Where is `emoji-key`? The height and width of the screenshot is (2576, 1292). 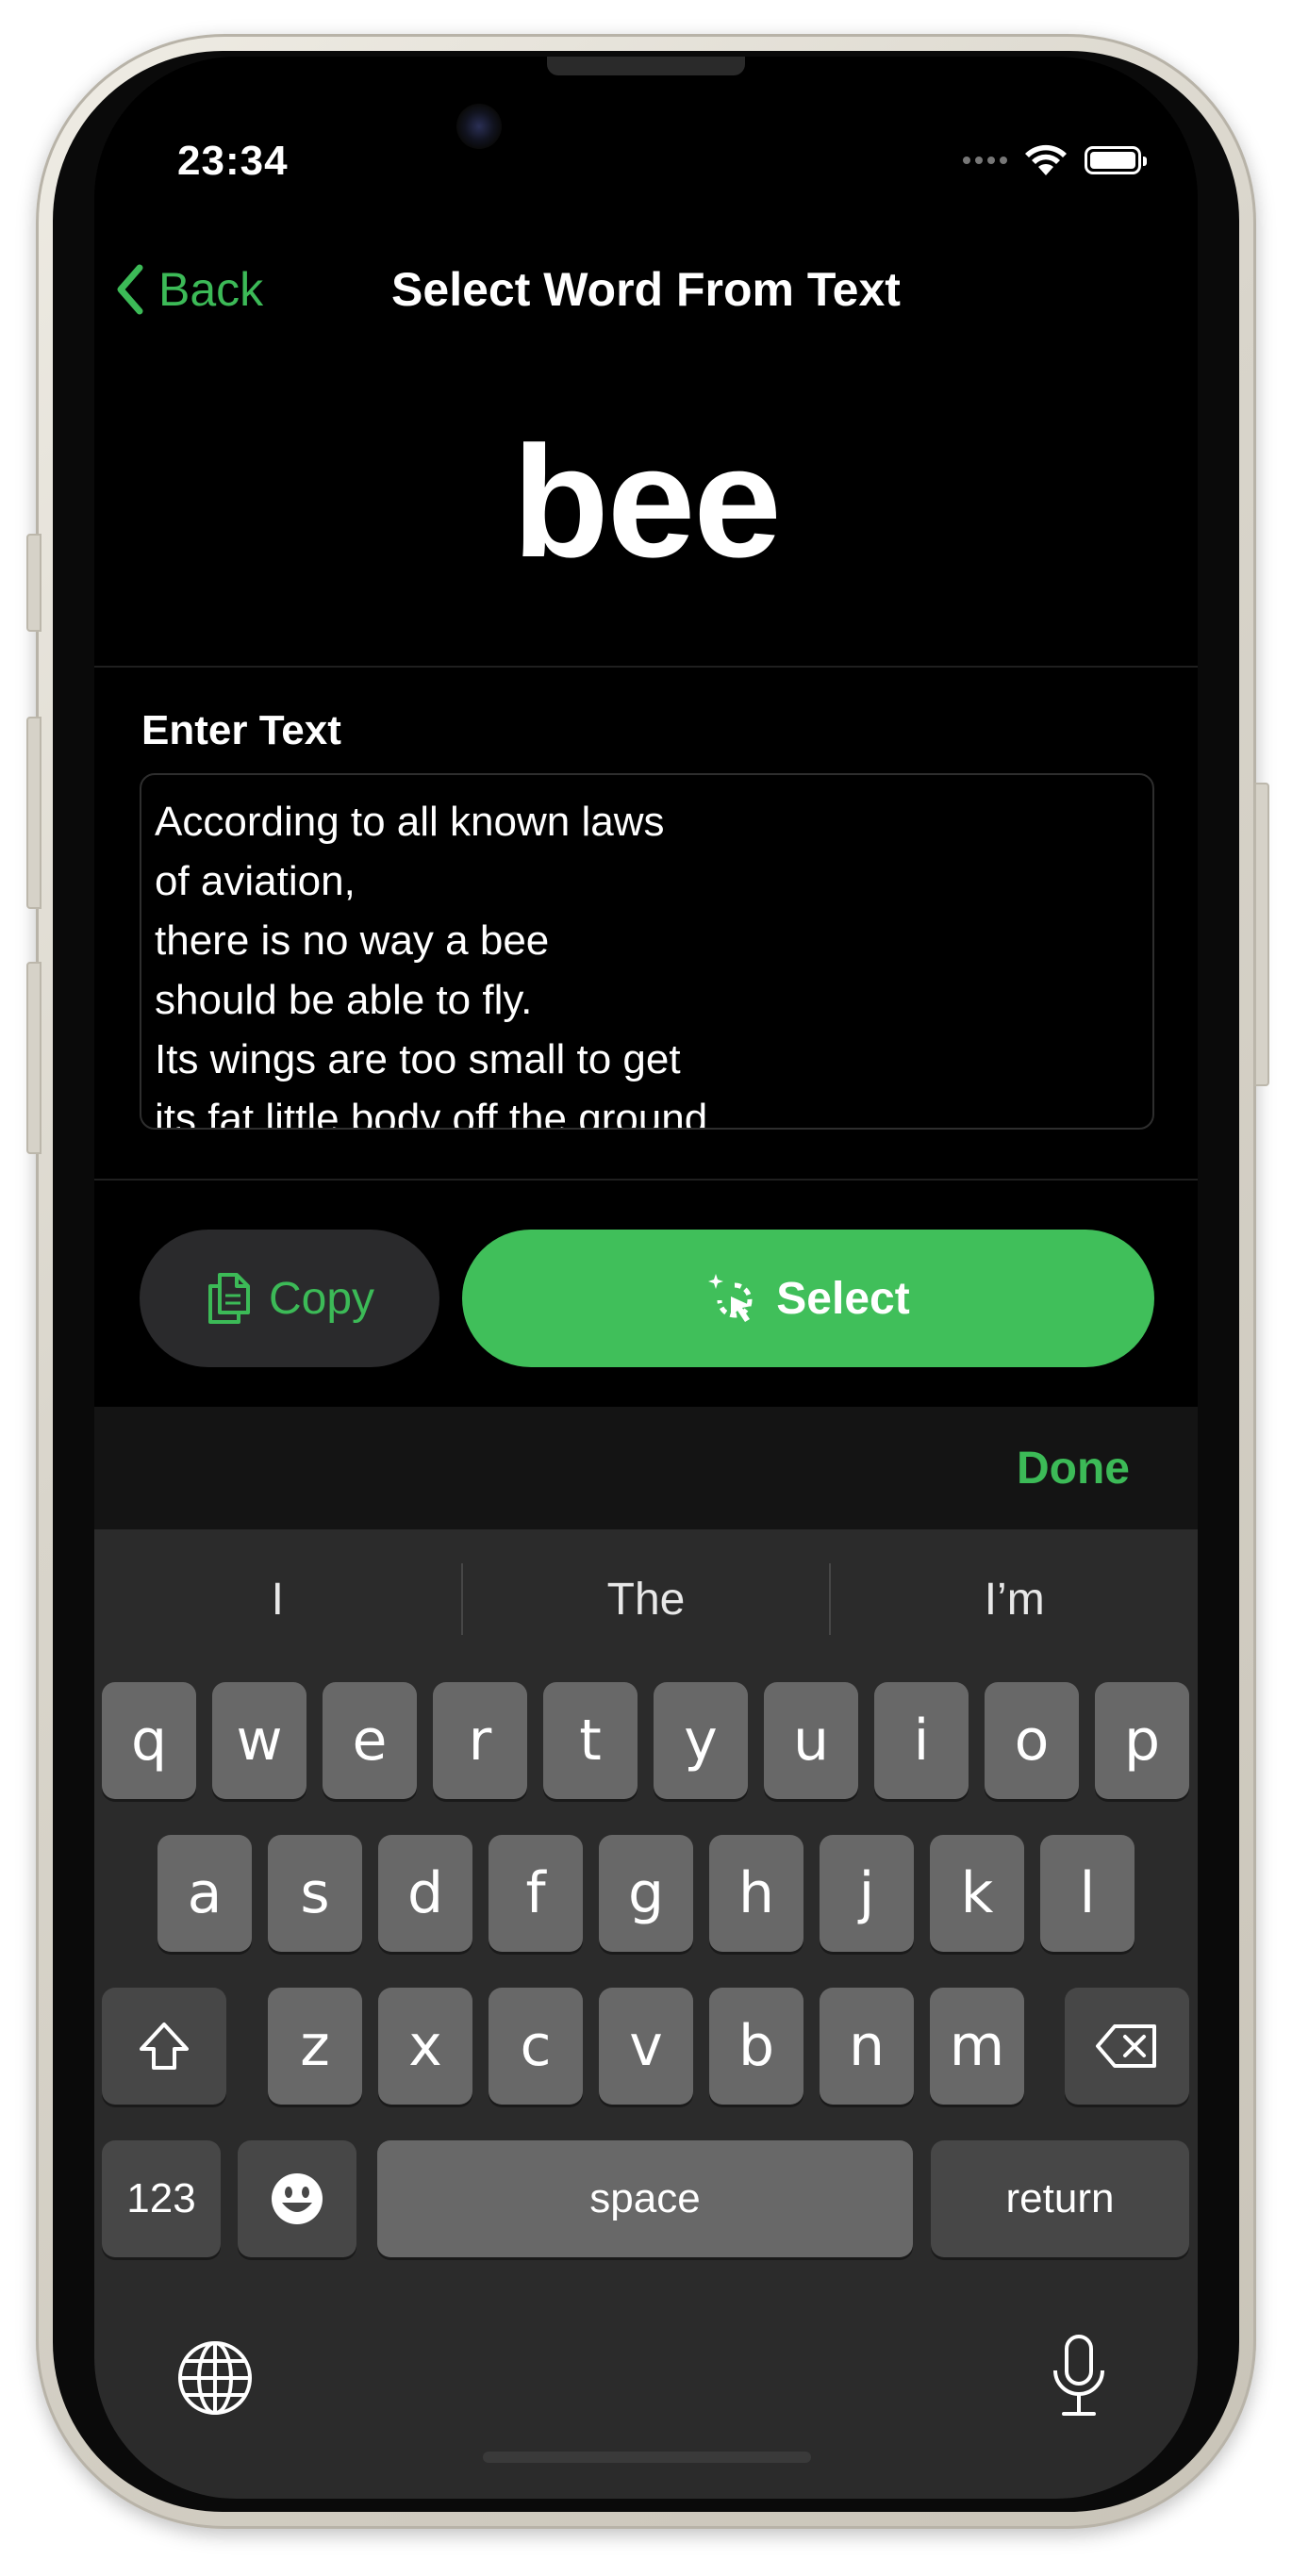 emoji-key is located at coordinates (297, 2198).